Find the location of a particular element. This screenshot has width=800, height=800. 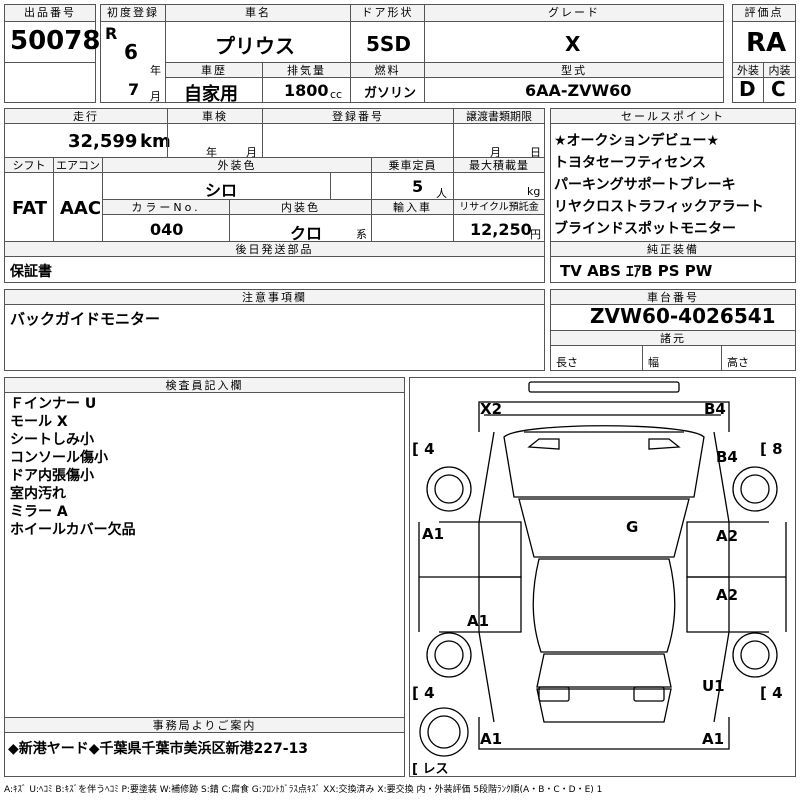

inspector-note: モール X is located at coordinates (39, 422).